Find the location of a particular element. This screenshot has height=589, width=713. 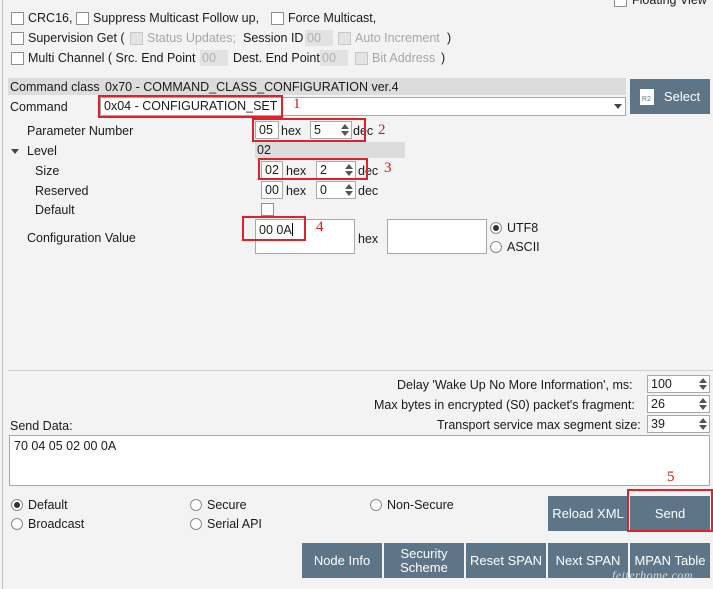

reserved-label: Reserved is located at coordinates (62, 191).